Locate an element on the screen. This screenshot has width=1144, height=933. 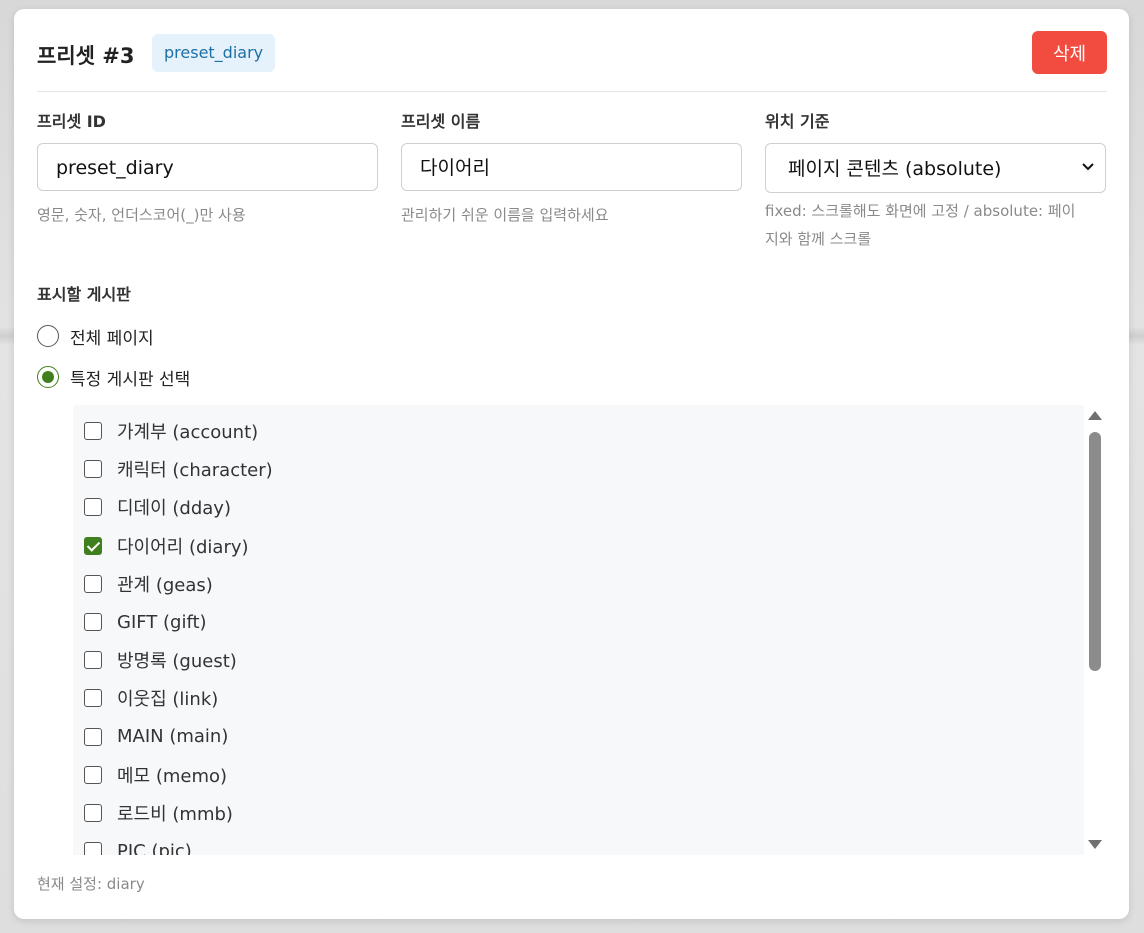
board-item: 관계 (geas) is located at coordinates (148, 584).